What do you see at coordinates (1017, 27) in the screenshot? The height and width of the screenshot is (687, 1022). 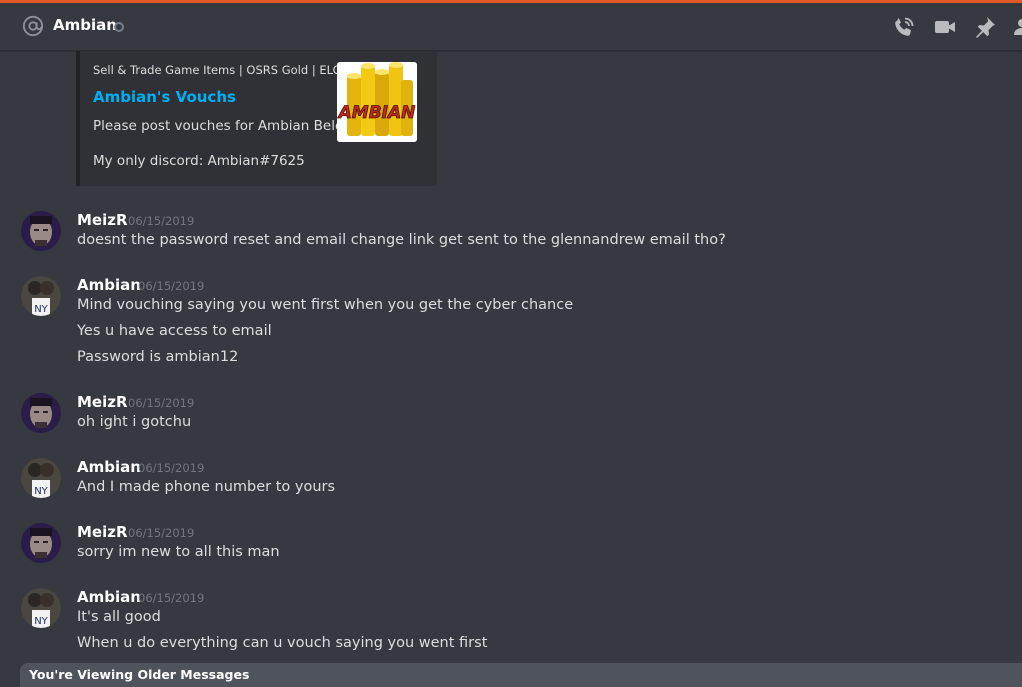 I see `member-list-icon` at bounding box center [1017, 27].